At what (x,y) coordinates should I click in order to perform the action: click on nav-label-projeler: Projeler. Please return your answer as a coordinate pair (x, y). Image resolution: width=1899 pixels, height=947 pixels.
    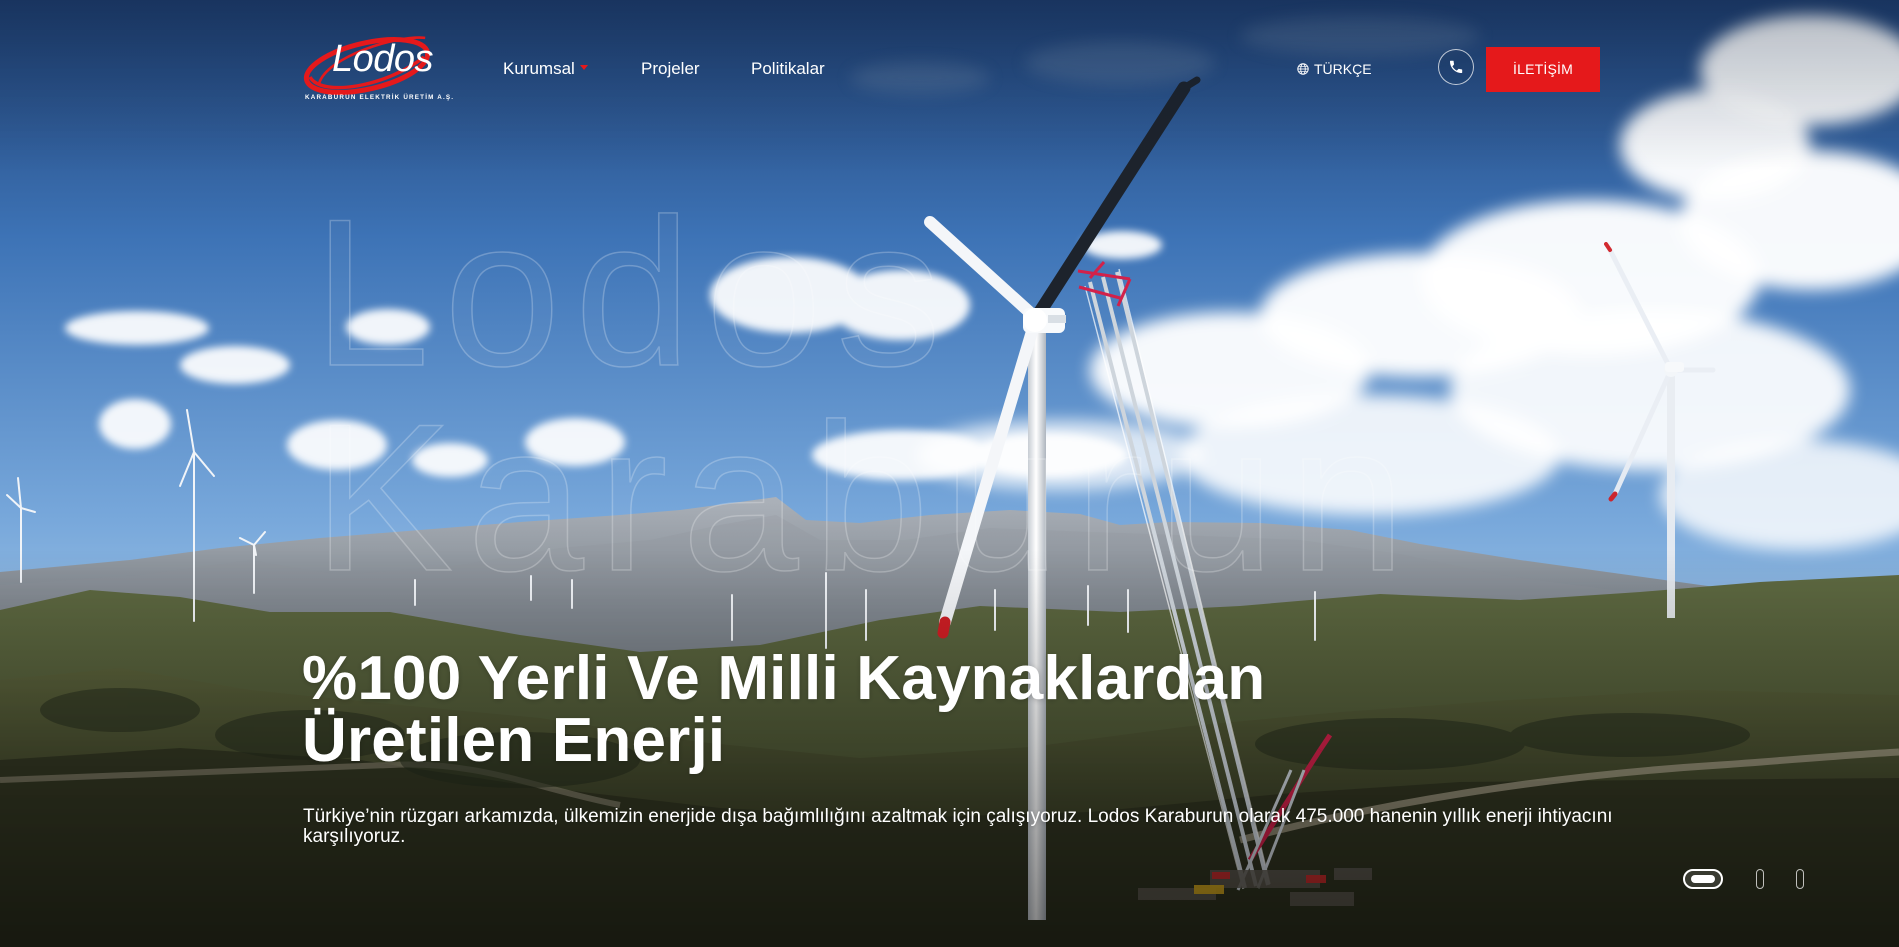
    Looking at the image, I should click on (670, 68).